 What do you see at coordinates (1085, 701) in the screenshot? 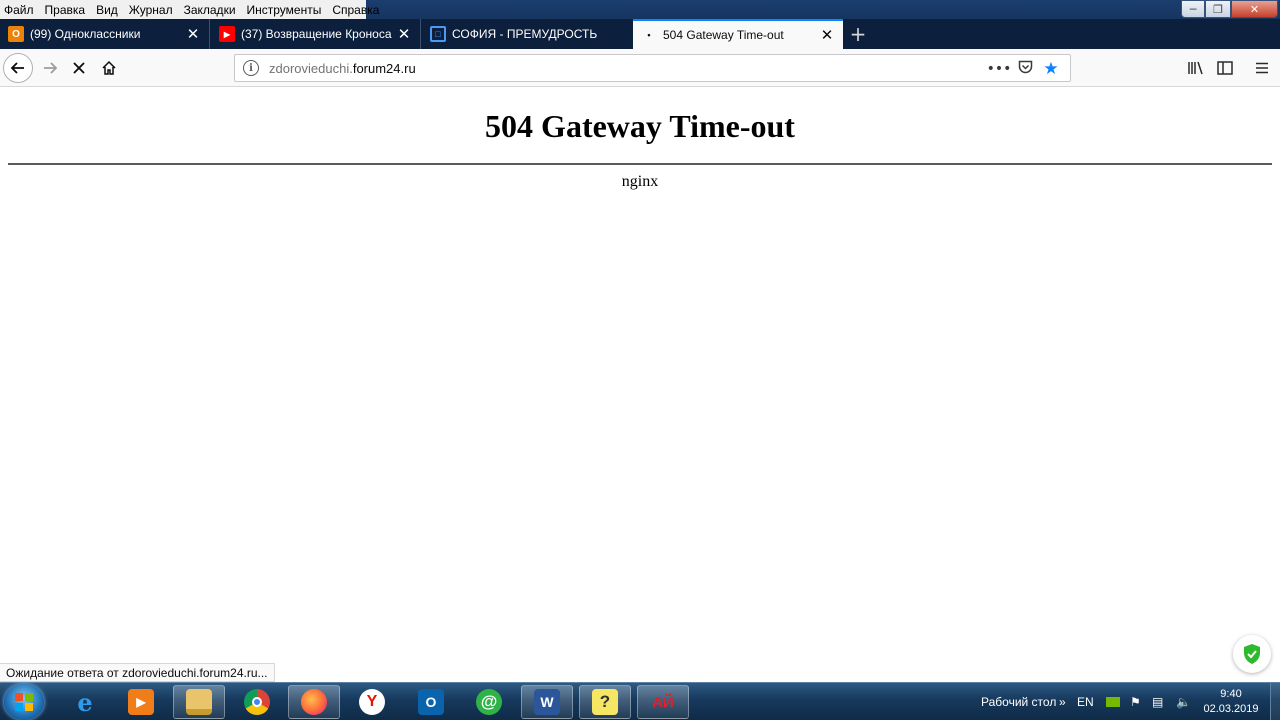
I see `language-indicator: EN` at bounding box center [1085, 701].